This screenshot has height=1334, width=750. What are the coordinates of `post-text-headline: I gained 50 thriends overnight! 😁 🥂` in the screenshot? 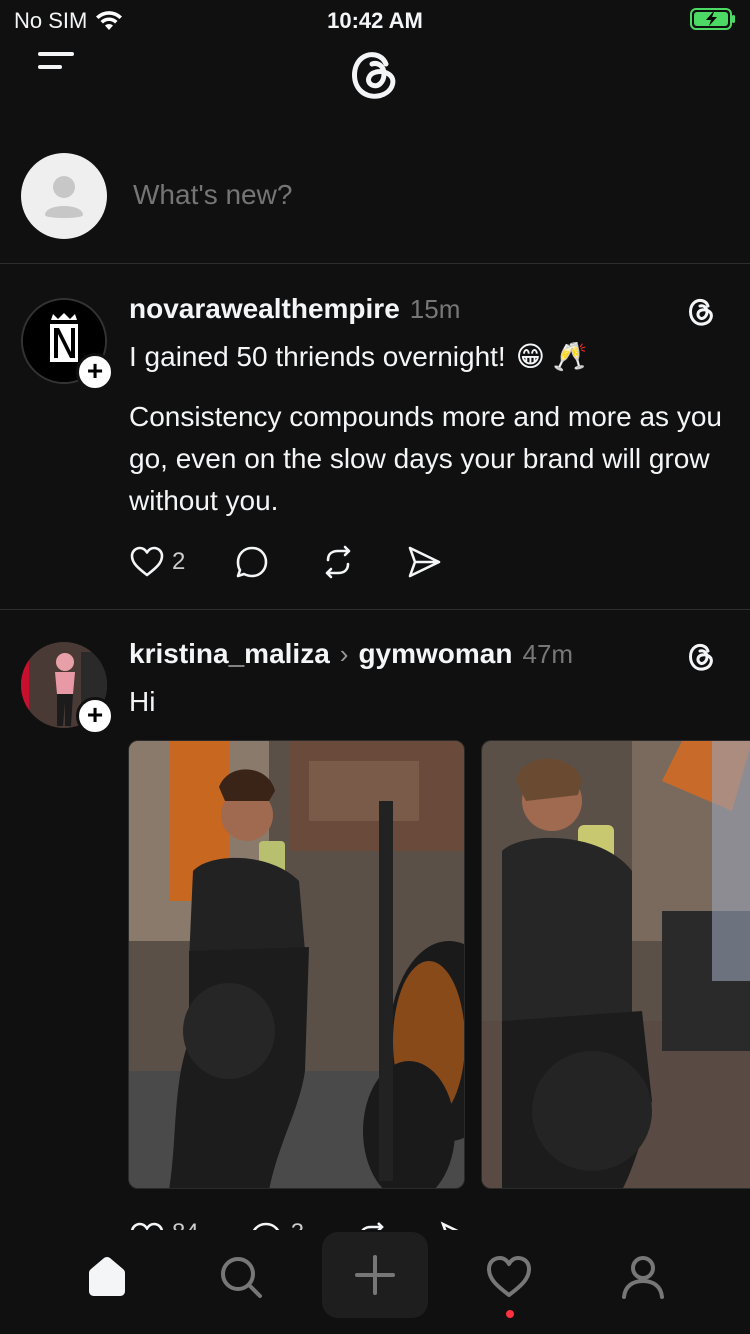 It's located at (429, 357).